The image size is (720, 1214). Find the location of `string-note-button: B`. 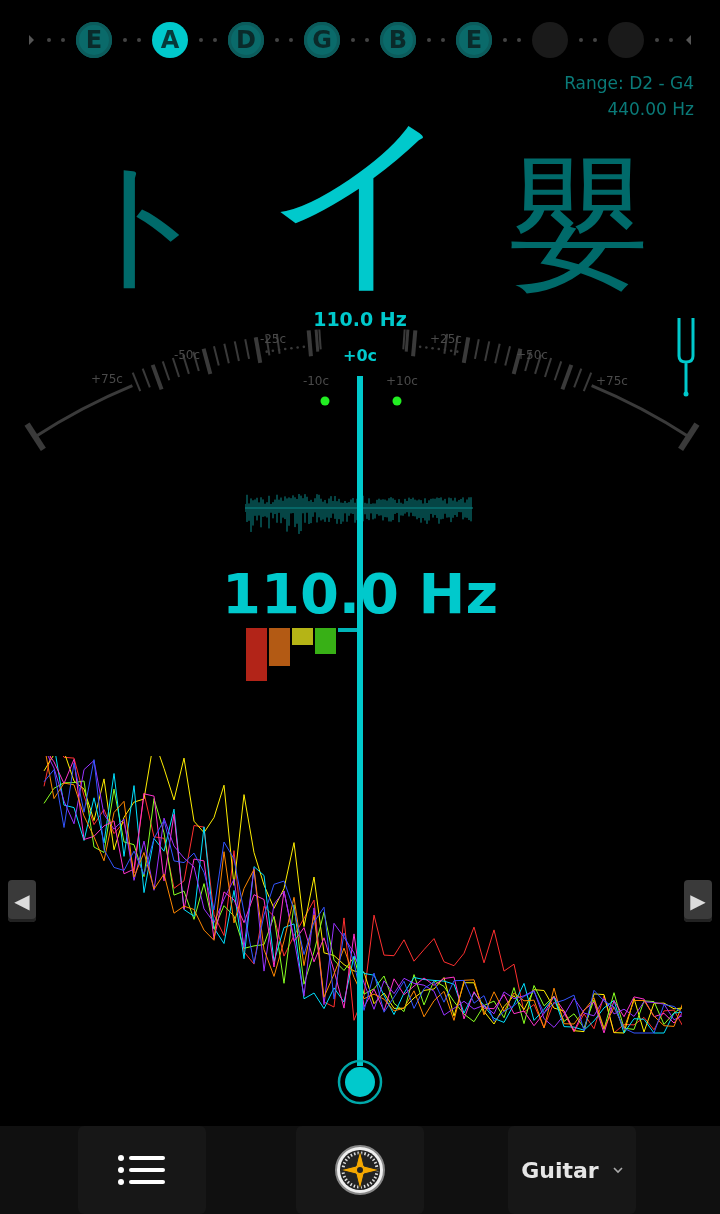

string-note-button: B is located at coordinates (398, 40).